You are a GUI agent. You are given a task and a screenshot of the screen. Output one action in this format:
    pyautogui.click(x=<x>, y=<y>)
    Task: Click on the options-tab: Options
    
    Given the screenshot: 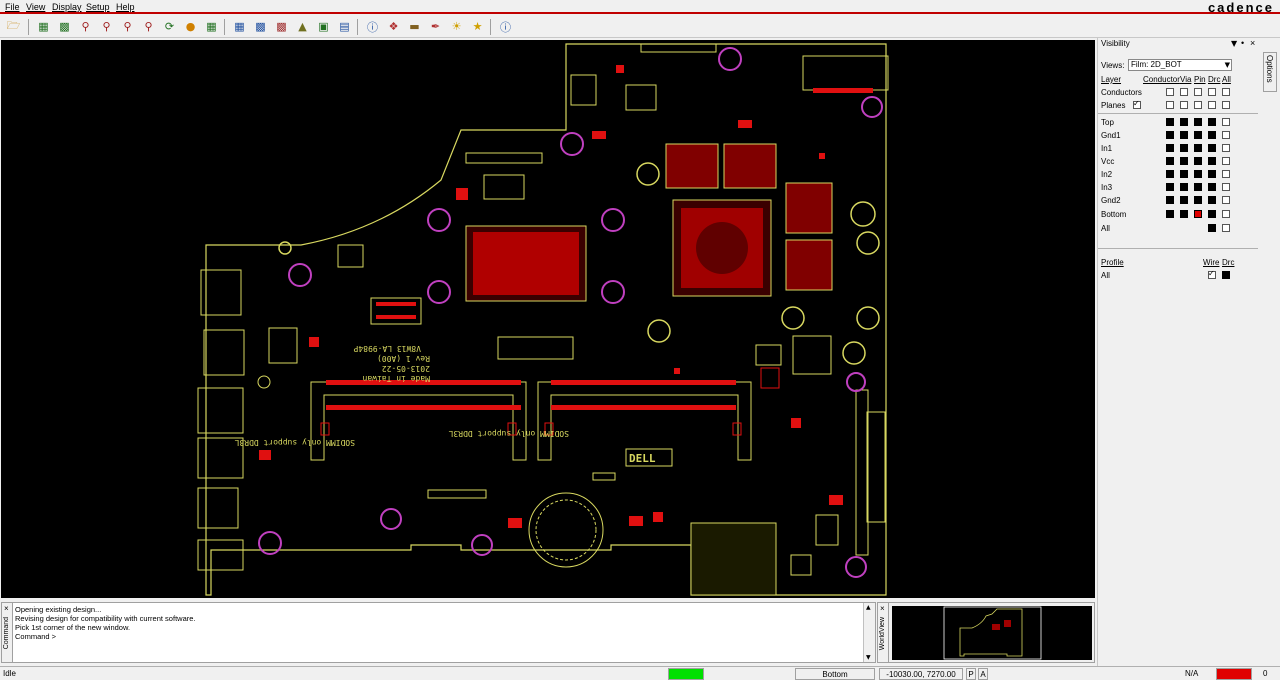 What is the action you would take?
    pyautogui.click(x=1270, y=72)
    